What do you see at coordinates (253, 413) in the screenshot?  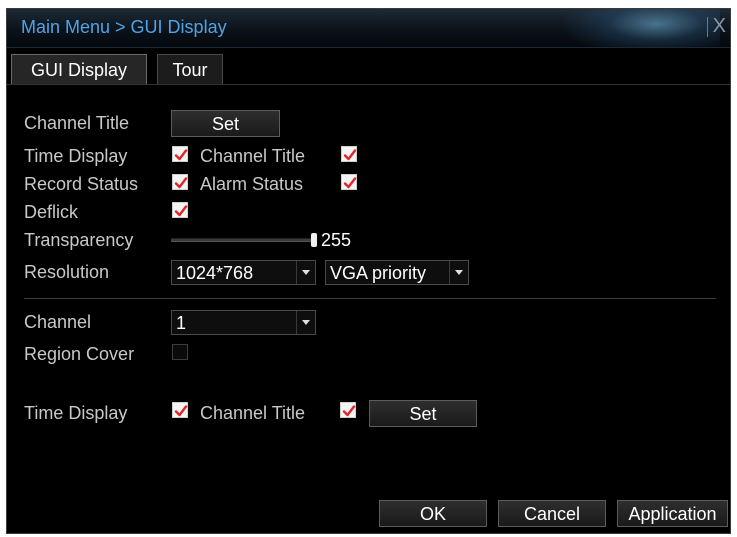 I see `channel-channel-title-label: Channel Title` at bounding box center [253, 413].